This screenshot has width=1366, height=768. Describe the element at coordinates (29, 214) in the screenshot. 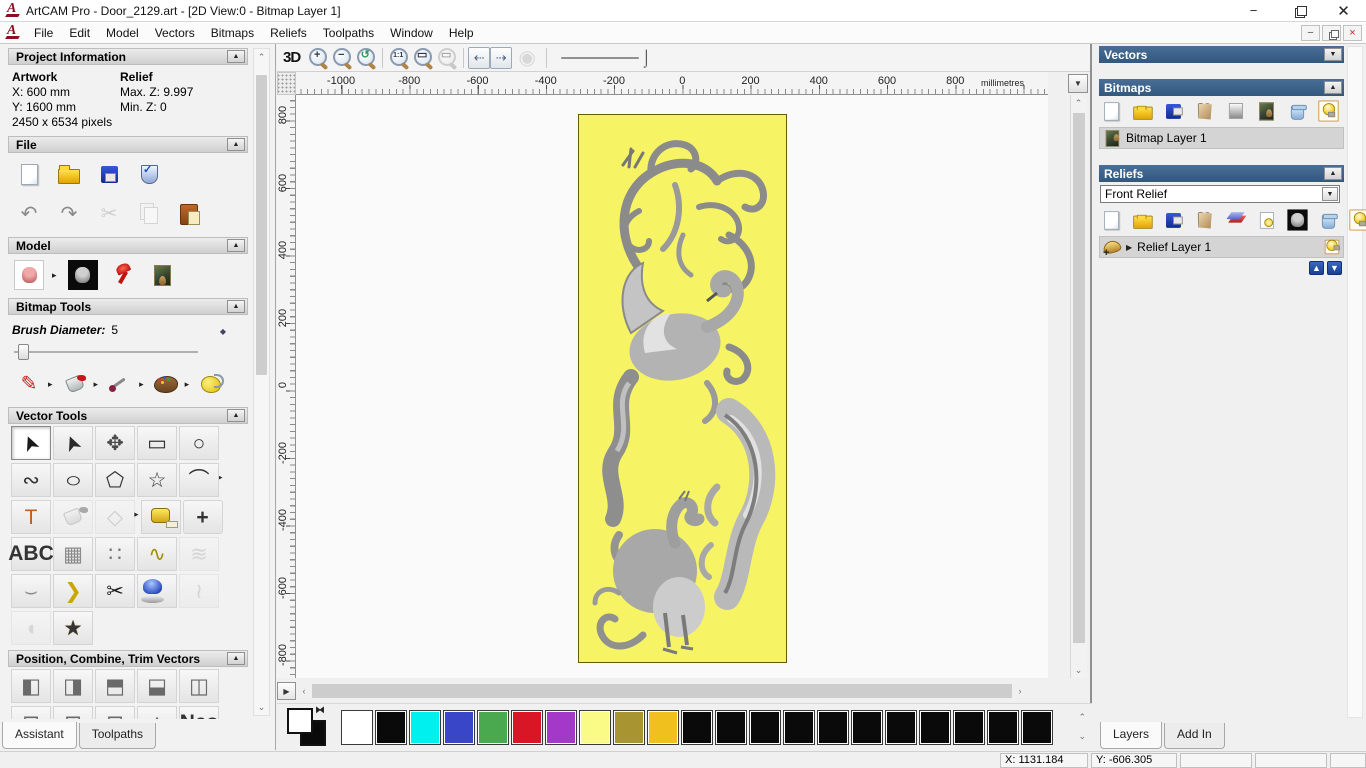

I see `undo-icon: ↶` at that location.